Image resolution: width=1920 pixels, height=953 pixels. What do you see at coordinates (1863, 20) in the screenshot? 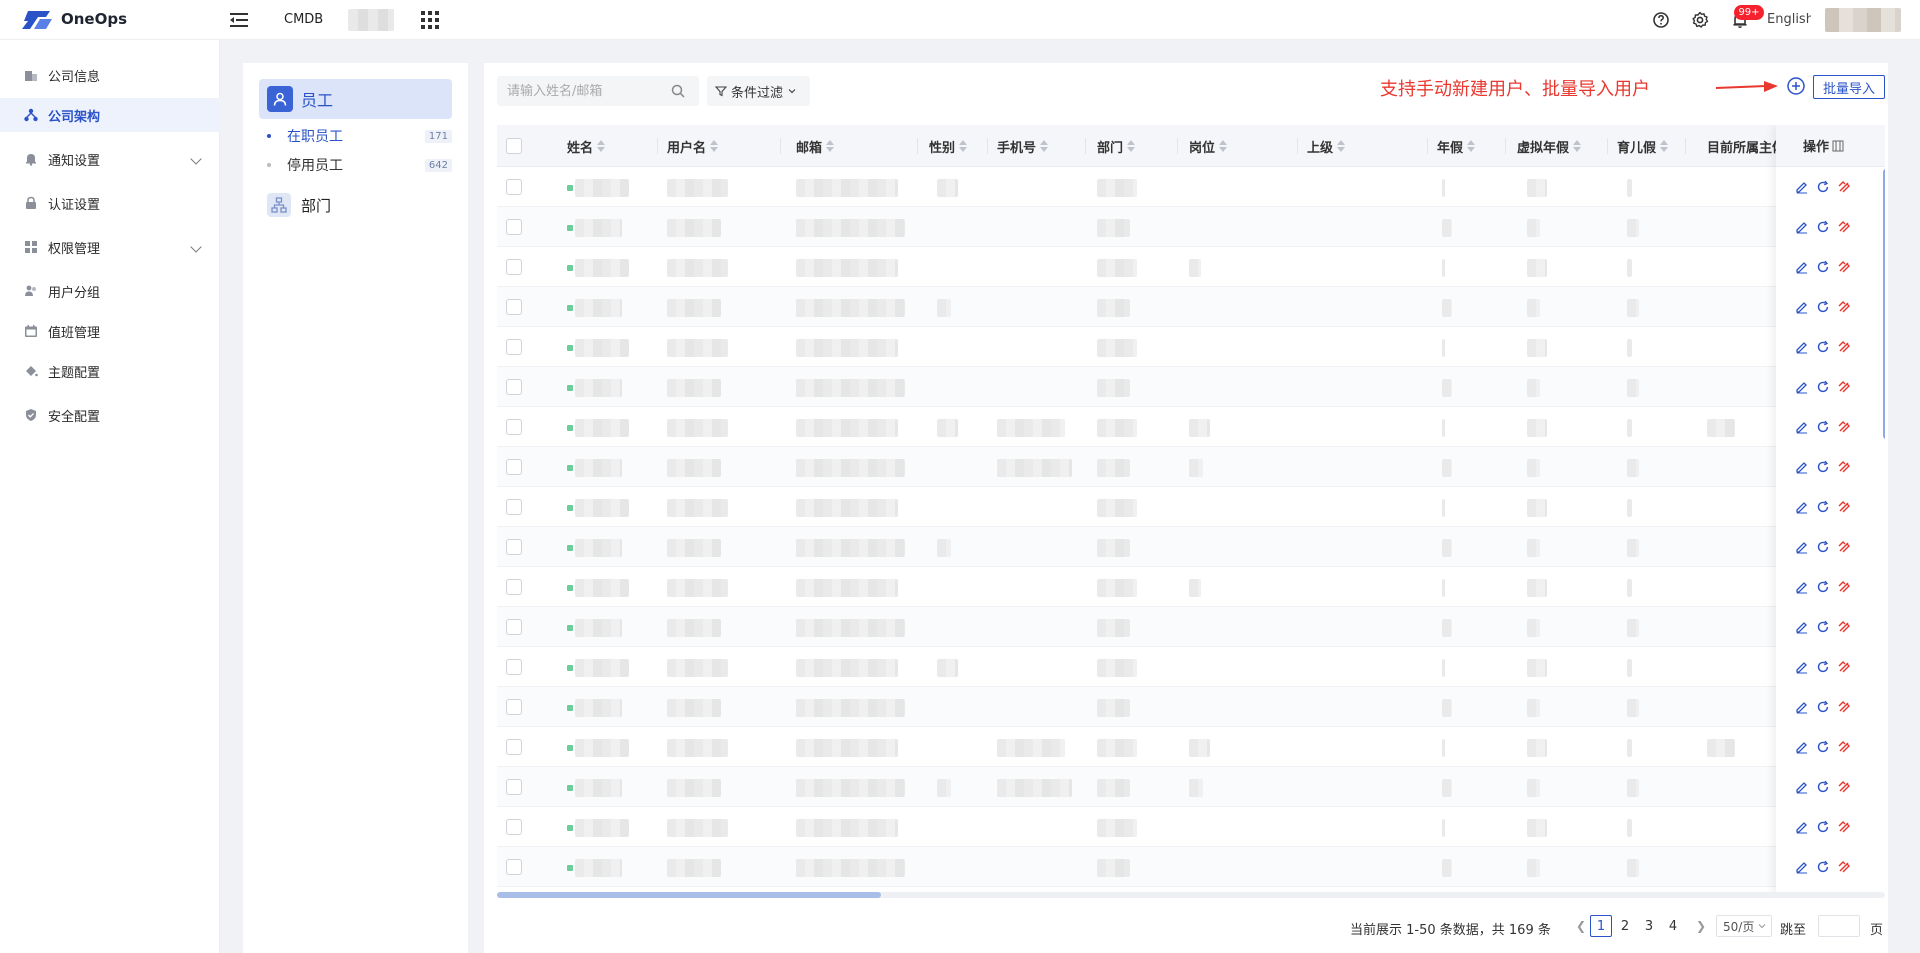
I see `user-avatar` at bounding box center [1863, 20].